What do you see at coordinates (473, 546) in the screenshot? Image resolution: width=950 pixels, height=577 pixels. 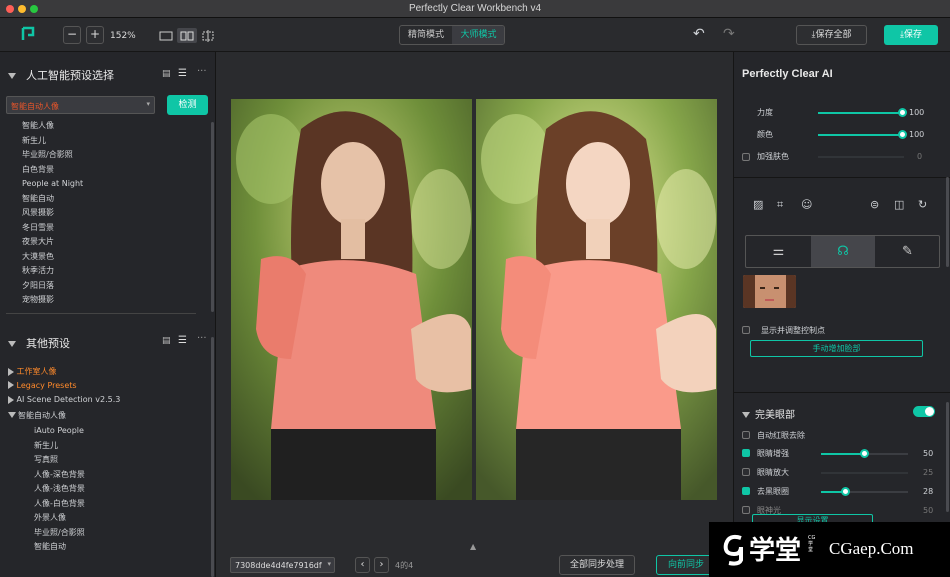 I see `collapse-filmstrip-icon: ▲` at bounding box center [473, 546].